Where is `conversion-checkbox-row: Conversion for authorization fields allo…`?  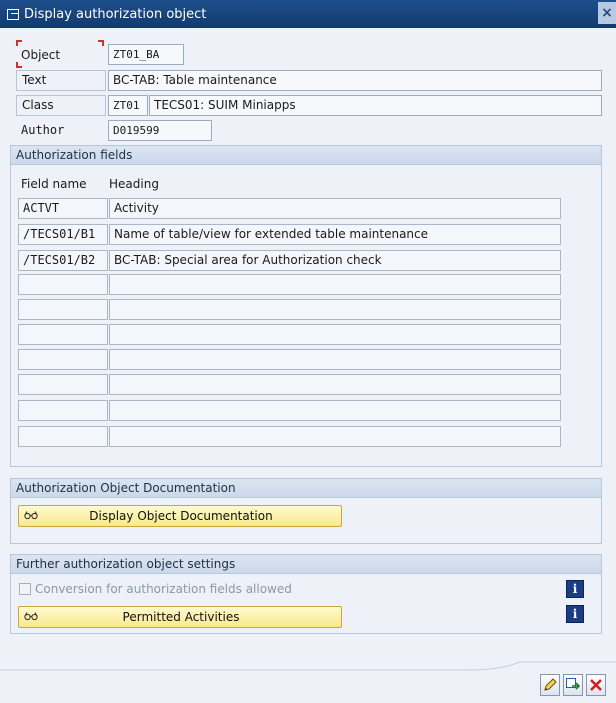 conversion-checkbox-row: Conversion for authorization fields allo… is located at coordinates (155, 589).